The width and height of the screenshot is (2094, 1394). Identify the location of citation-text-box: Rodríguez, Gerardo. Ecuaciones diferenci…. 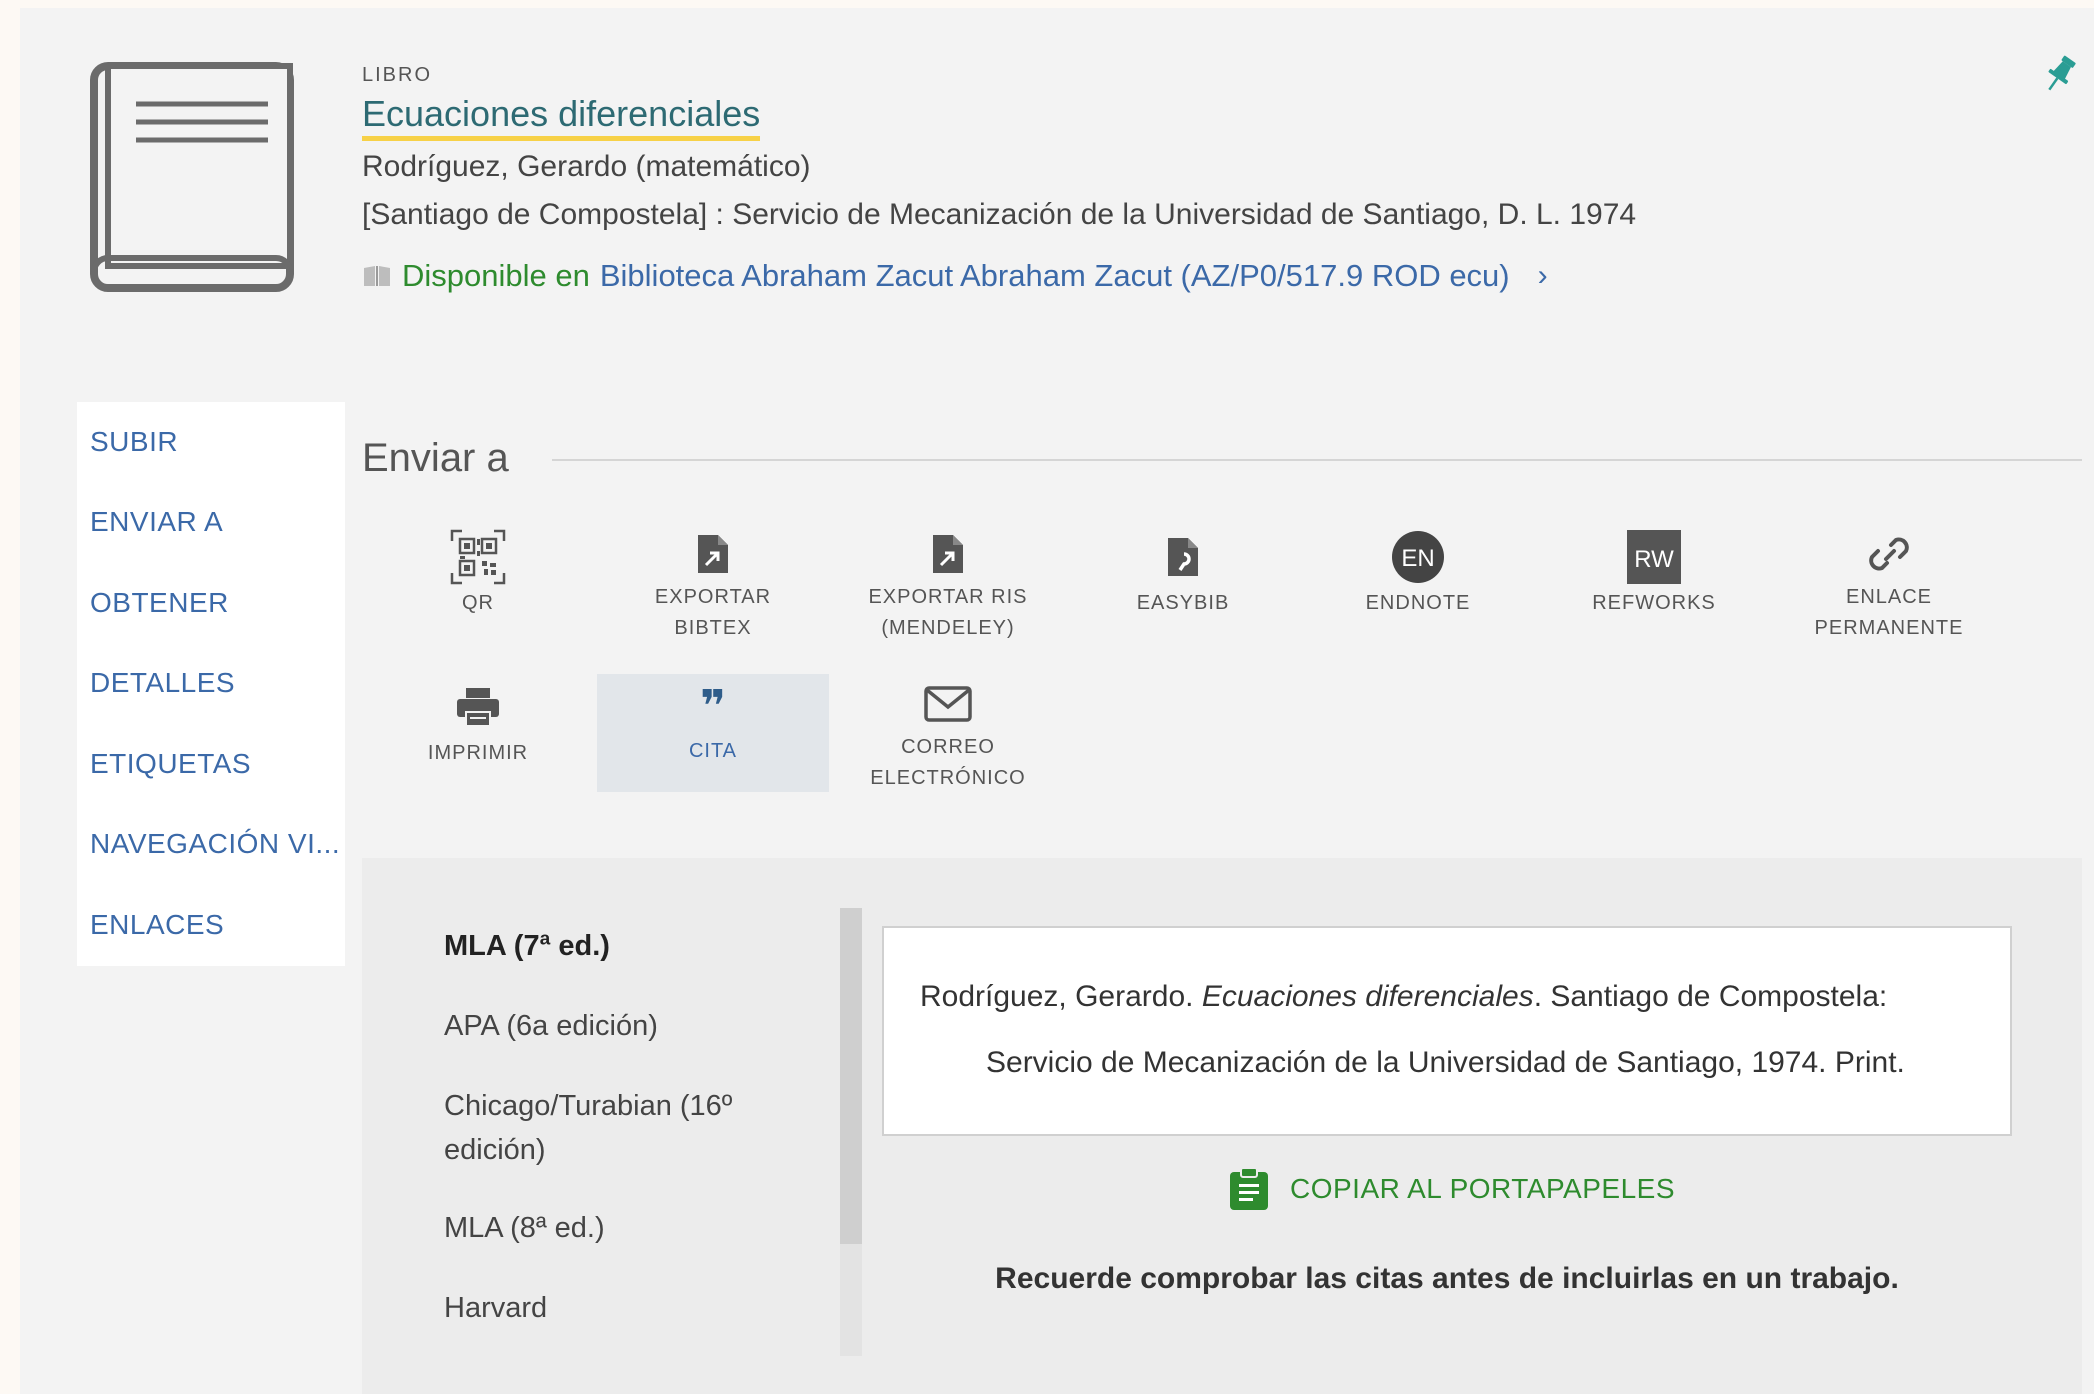
(1447, 1031).